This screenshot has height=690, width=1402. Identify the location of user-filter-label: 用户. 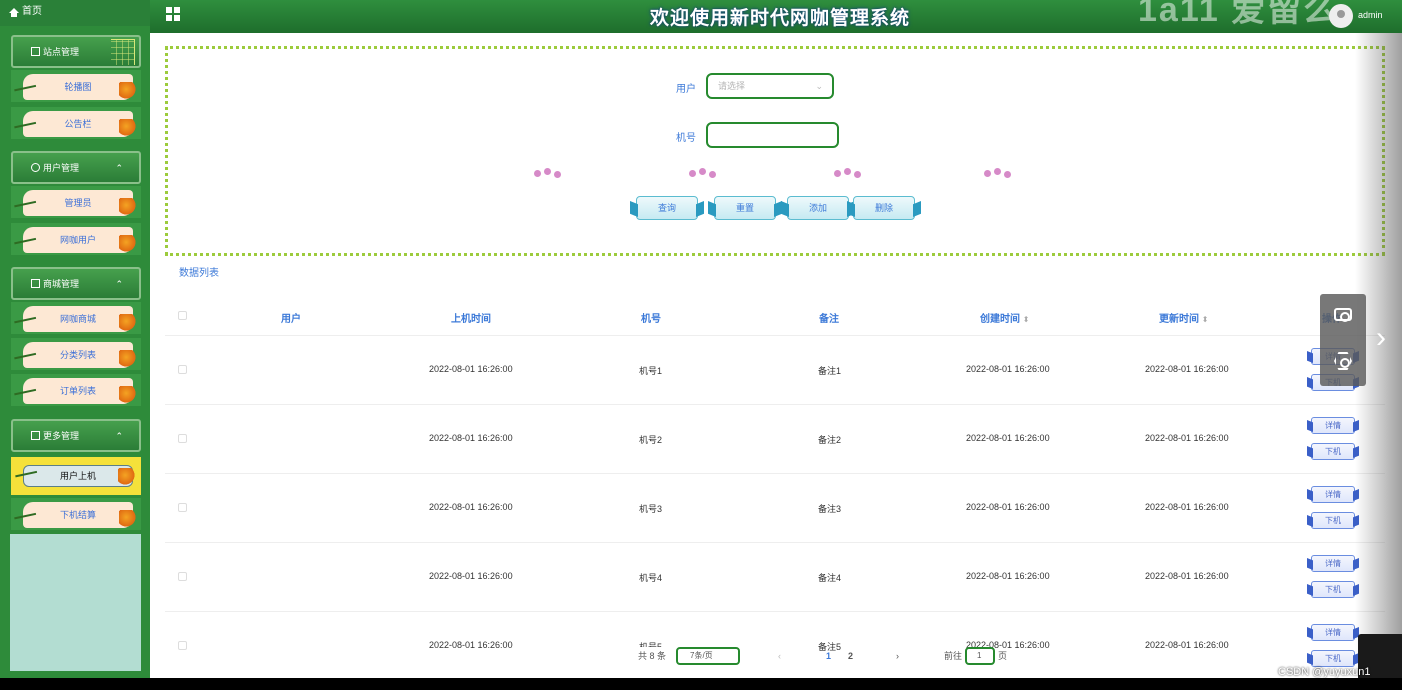
(686, 89).